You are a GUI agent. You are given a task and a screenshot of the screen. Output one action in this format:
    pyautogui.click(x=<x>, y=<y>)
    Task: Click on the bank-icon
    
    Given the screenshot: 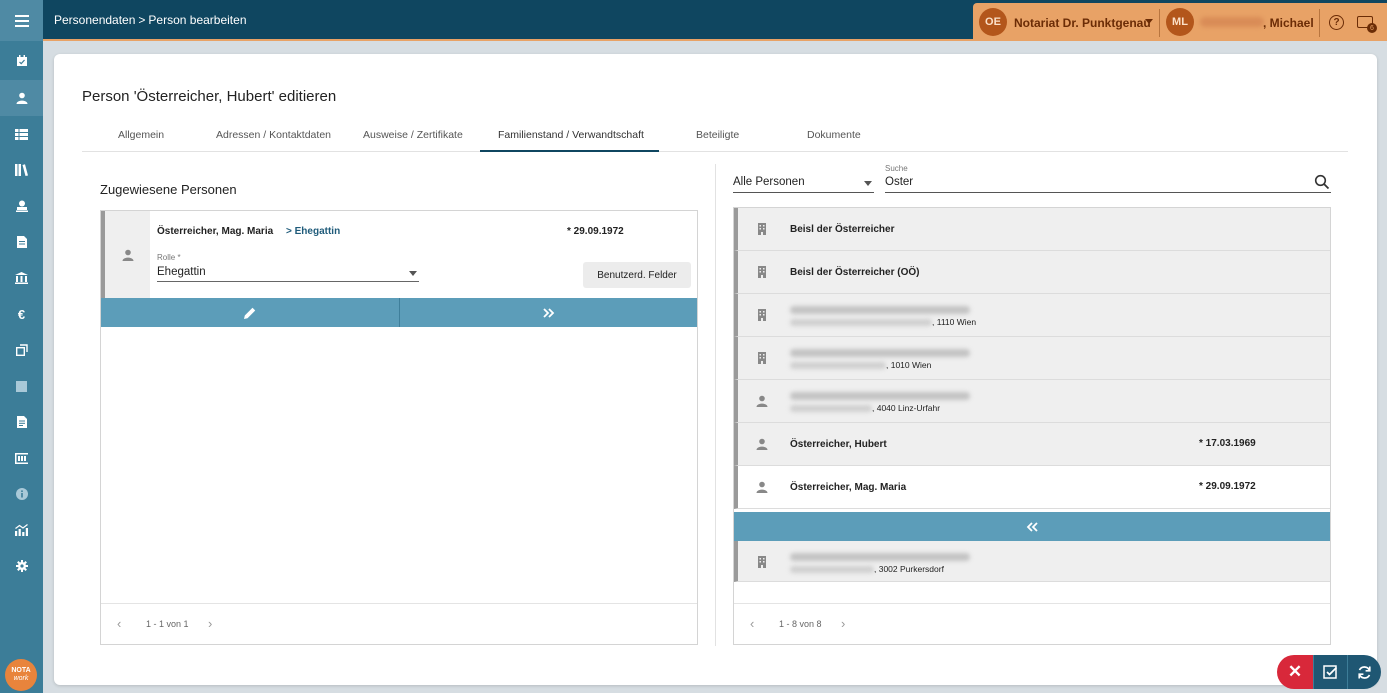 What is the action you would take?
    pyautogui.click(x=21, y=278)
    